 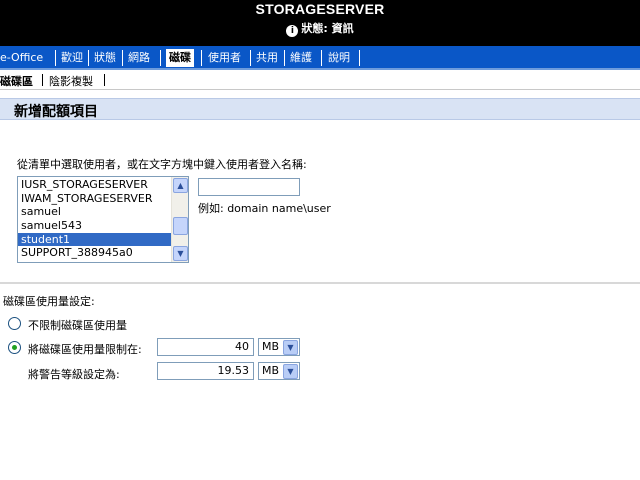 I want to click on radio-selected-dot, so click(x=14, y=347).